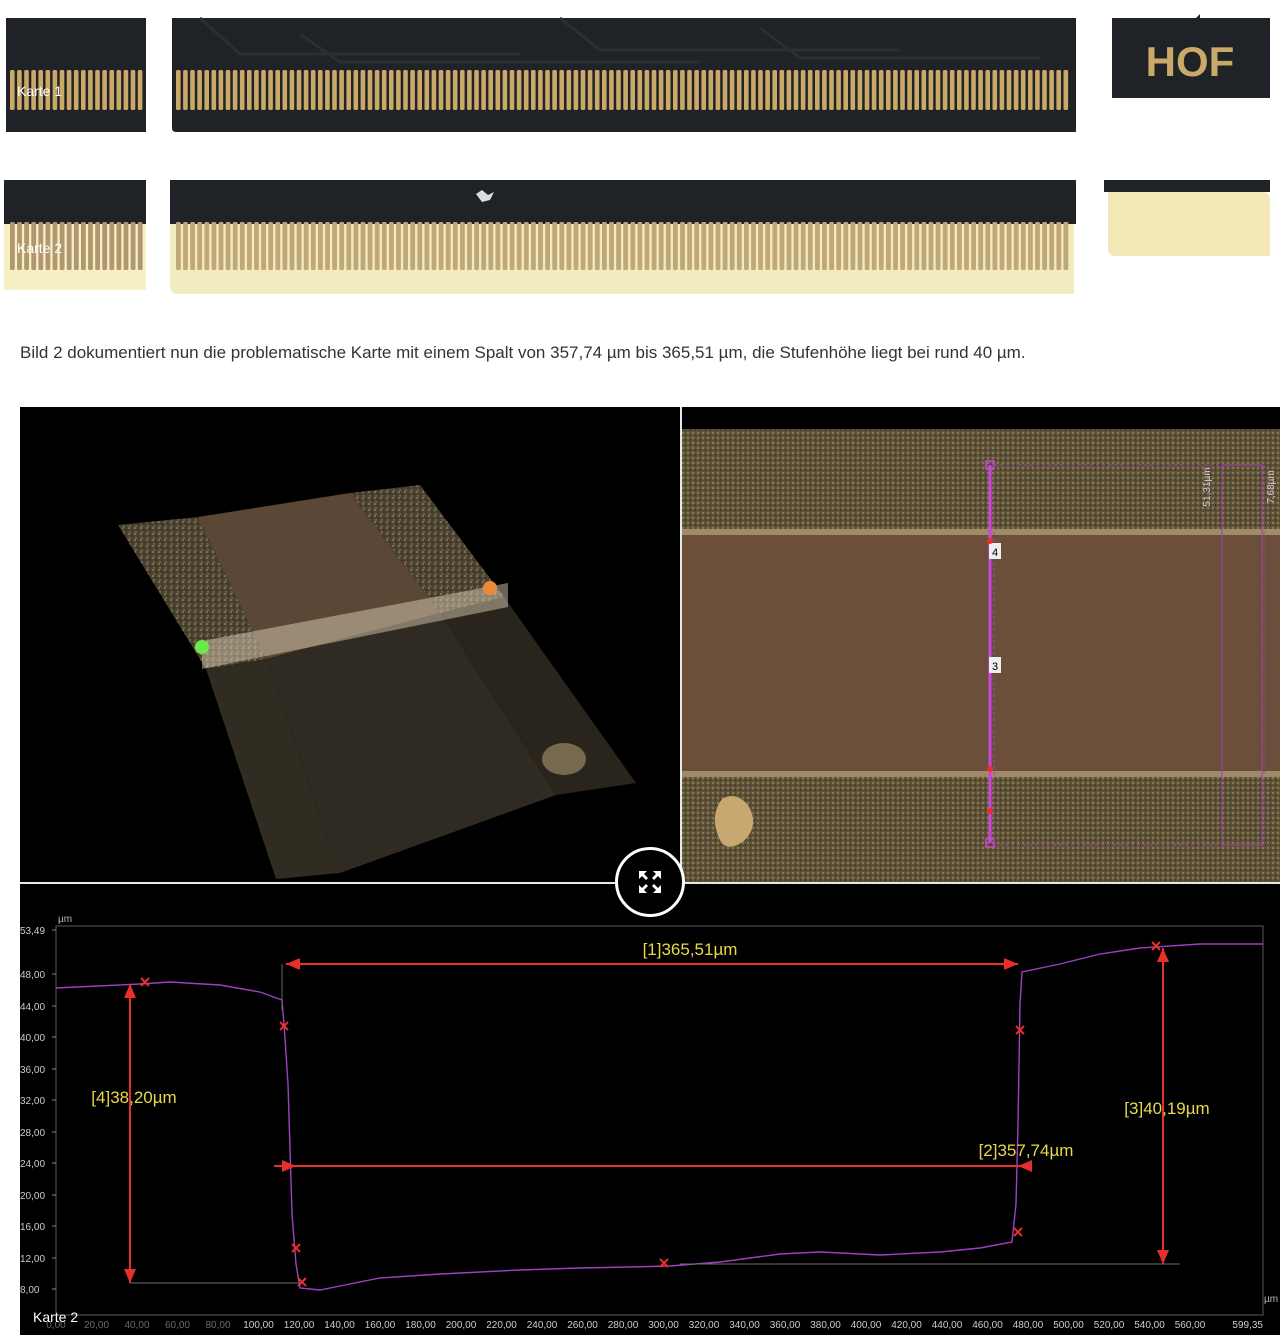  I want to click on x-tick-label: 460,00, so click(987, 1325).